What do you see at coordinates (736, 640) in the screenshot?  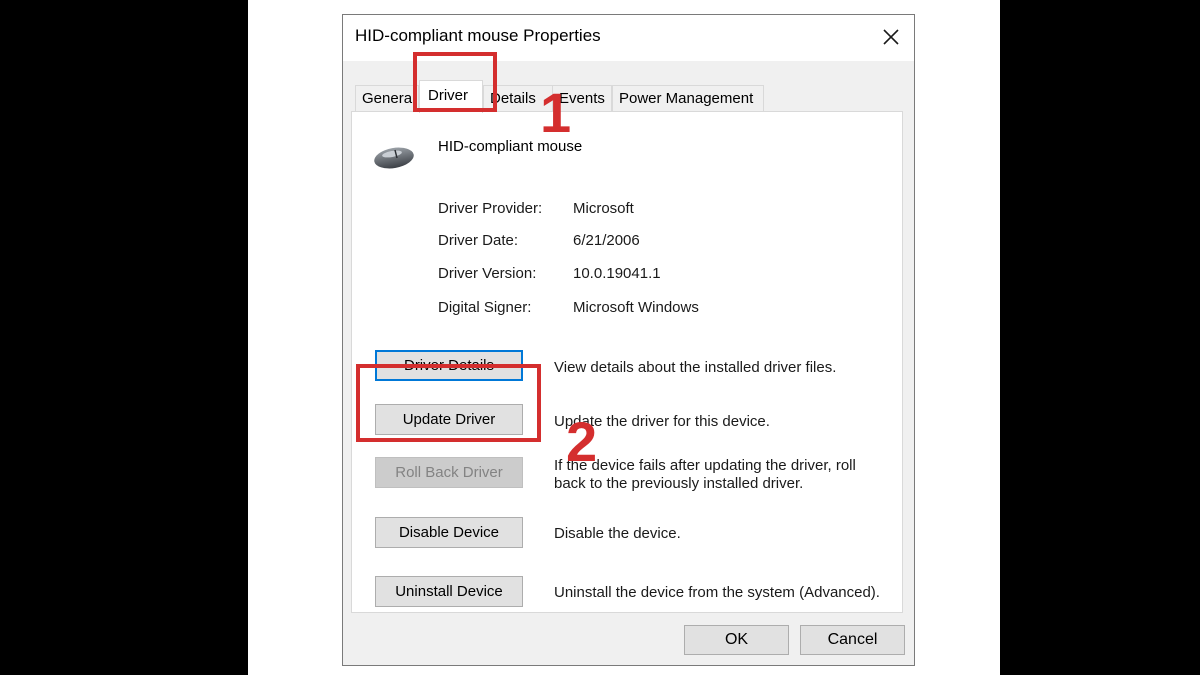 I see `ok-button: OK` at bounding box center [736, 640].